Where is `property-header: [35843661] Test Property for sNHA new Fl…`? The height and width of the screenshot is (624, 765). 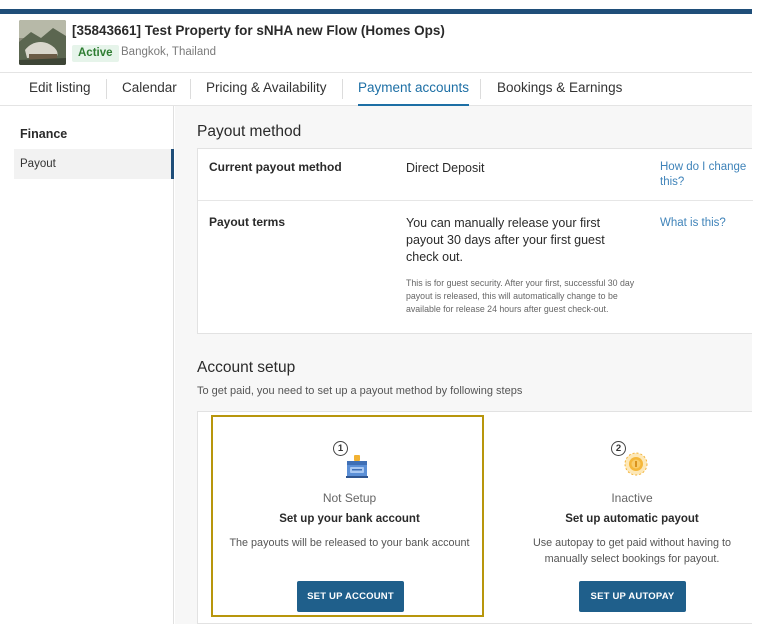
property-header: [35843661] Test Property for sNHA new Fl… is located at coordinates (376, 43).